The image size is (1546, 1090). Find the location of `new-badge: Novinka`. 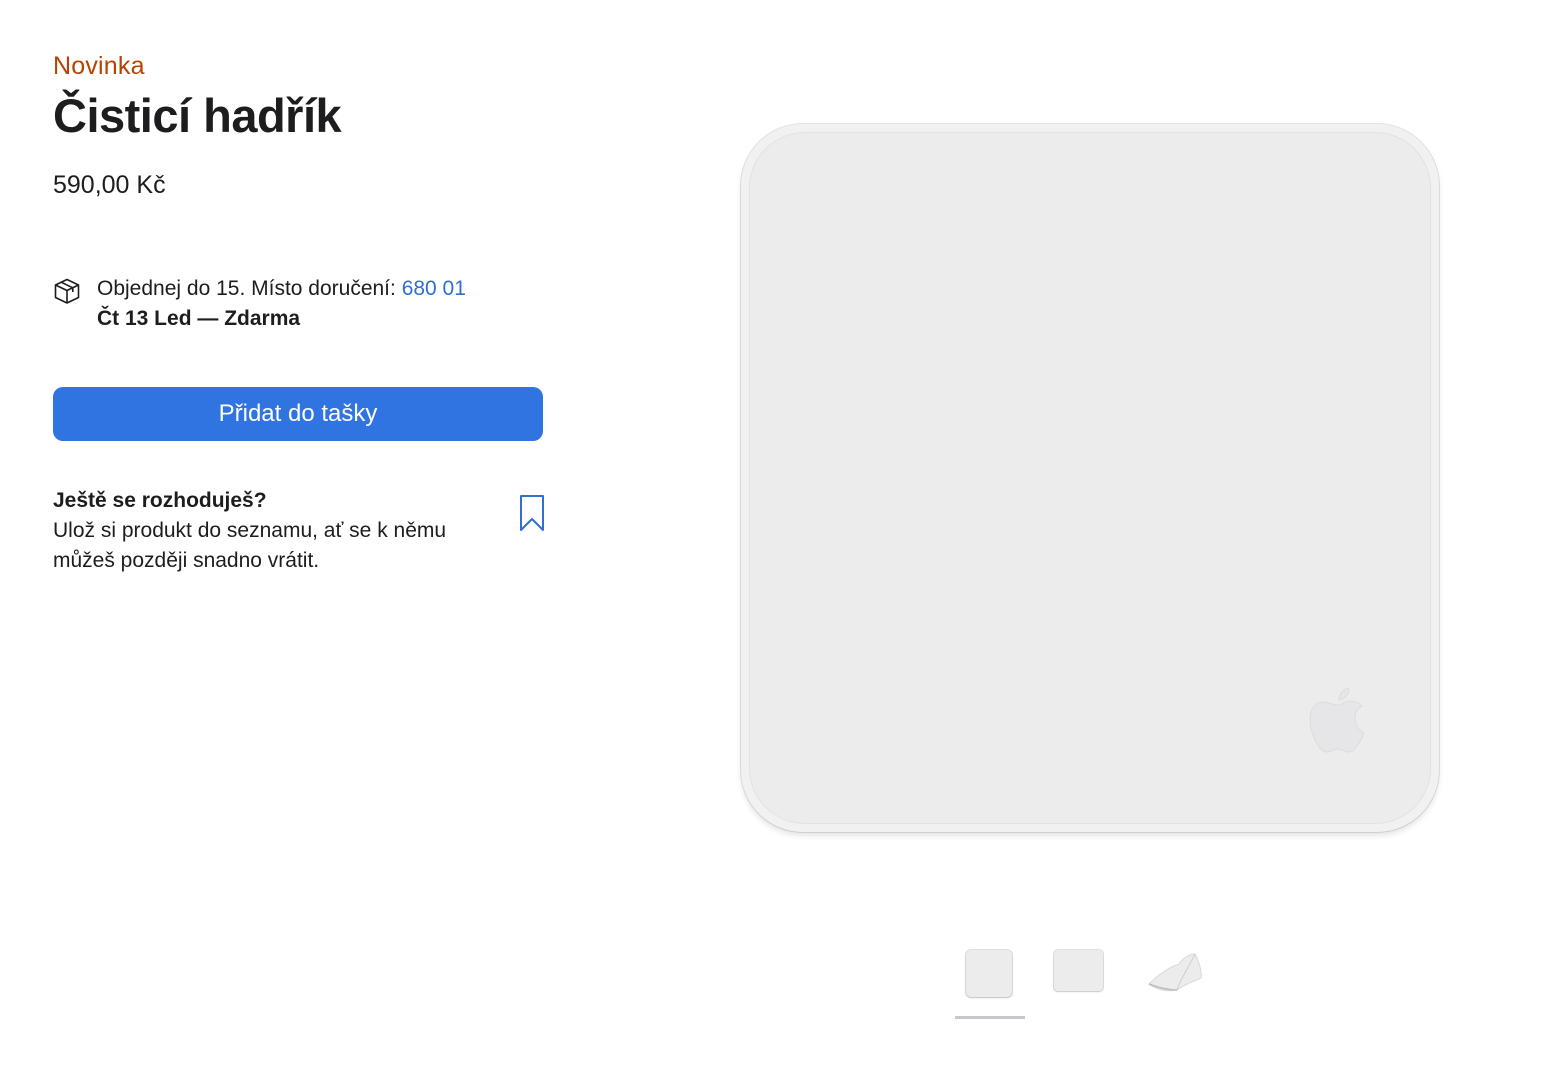

new-badge: Novinka is located at coordinates (99, 66).